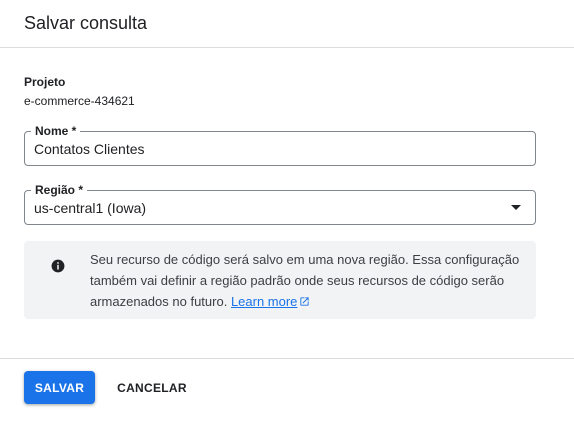 The height and width of the screenshot is (446, 574). What do you see at coordinates (152, 387) in the screenshot?
I see `cancel-button: CANCELAR` at bounding box center [152, 387].